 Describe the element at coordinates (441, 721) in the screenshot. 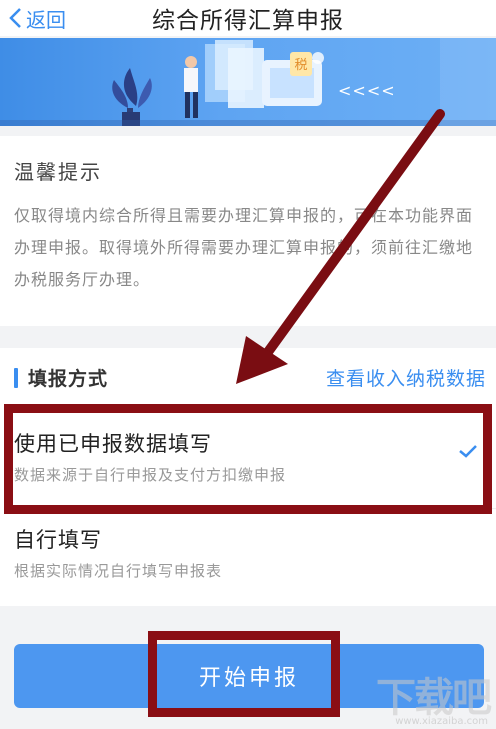

I see `watermark-site: www.xiazaiba.com` at that location.